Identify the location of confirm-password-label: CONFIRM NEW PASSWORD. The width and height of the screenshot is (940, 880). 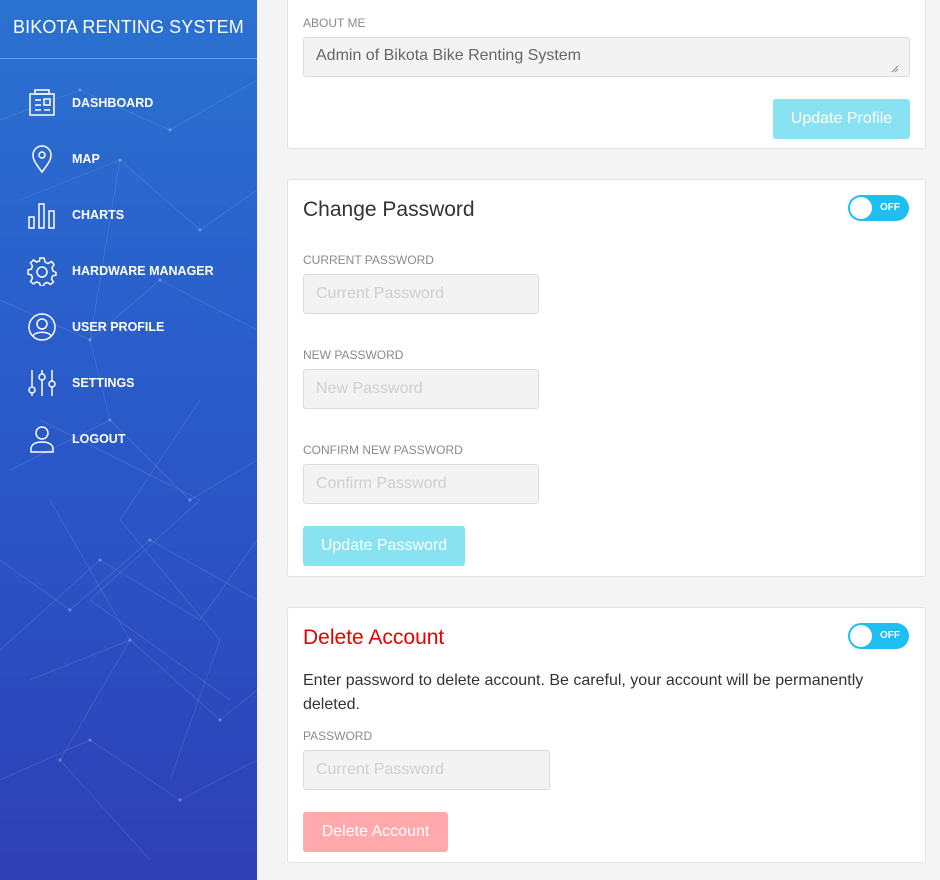
(383, 450).